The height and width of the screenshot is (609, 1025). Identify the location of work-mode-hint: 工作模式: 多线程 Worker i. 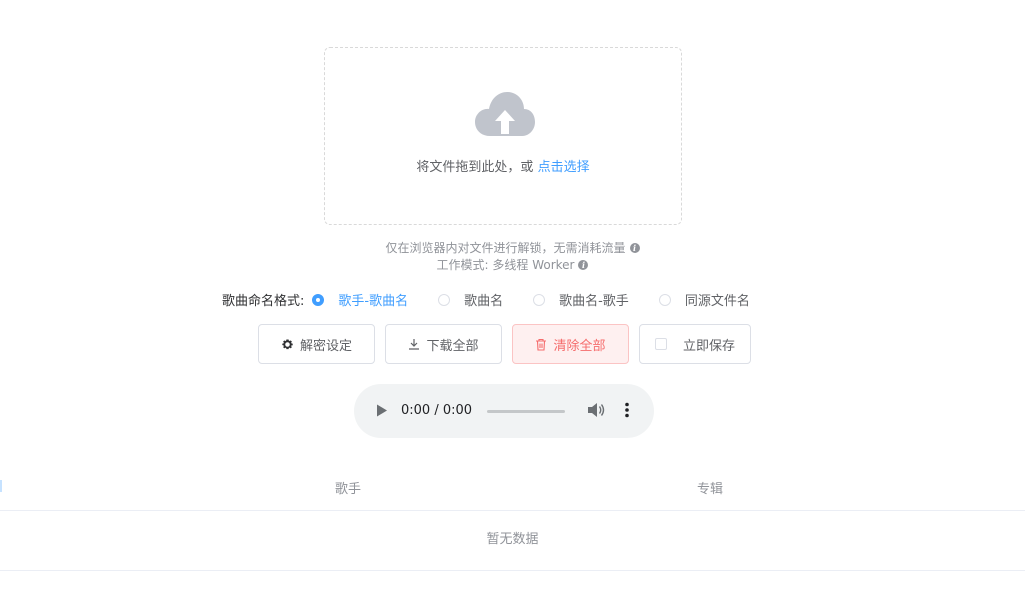
(512, 264).